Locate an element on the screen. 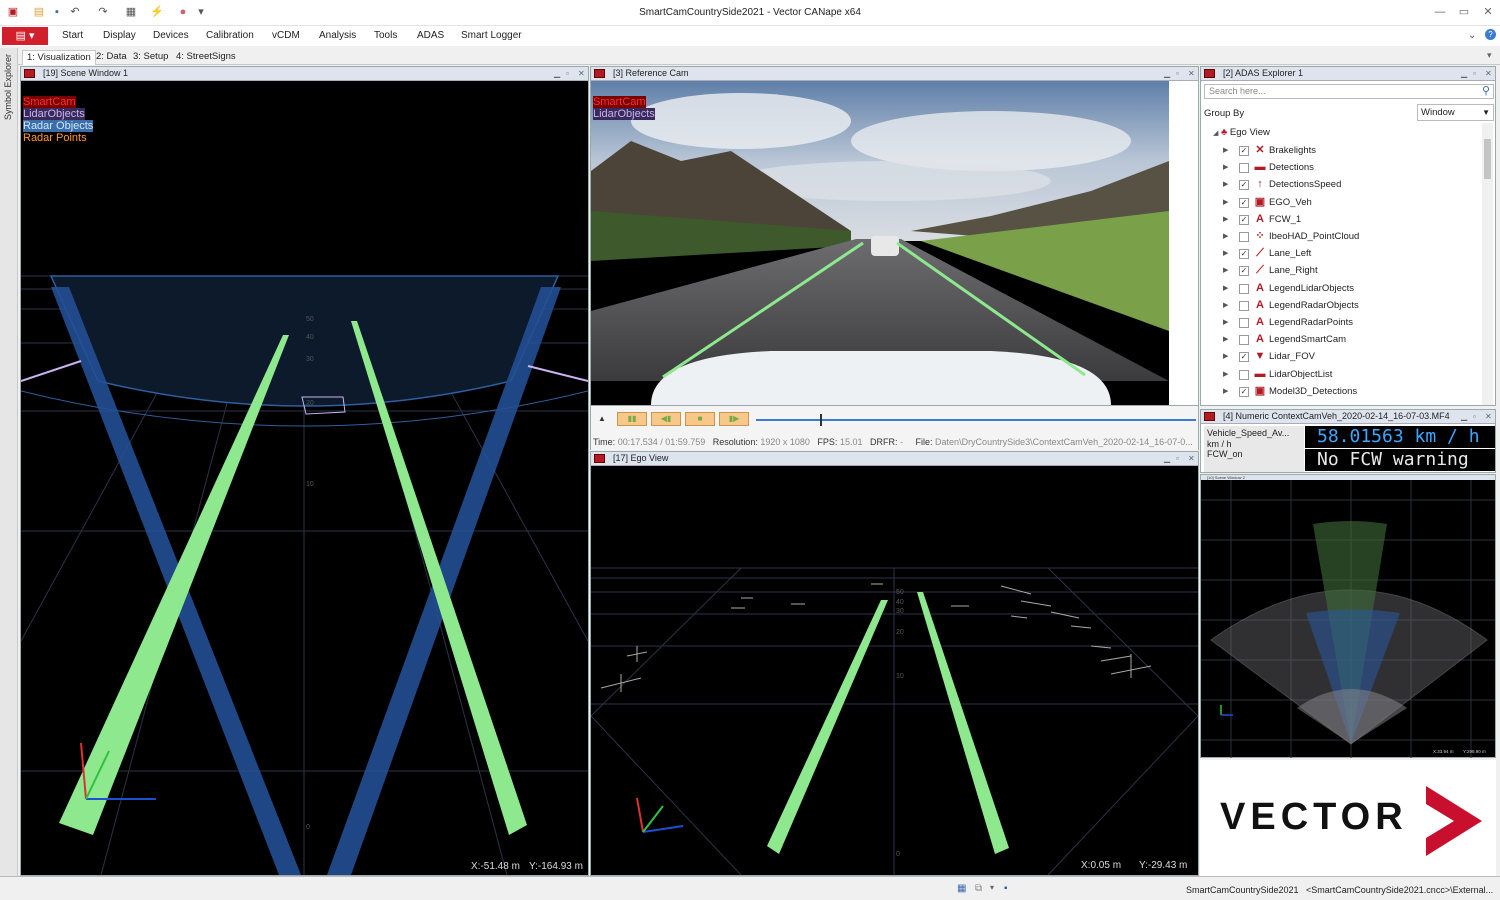  save-config-icon: ▪ is located at coordinates (1006, 888).